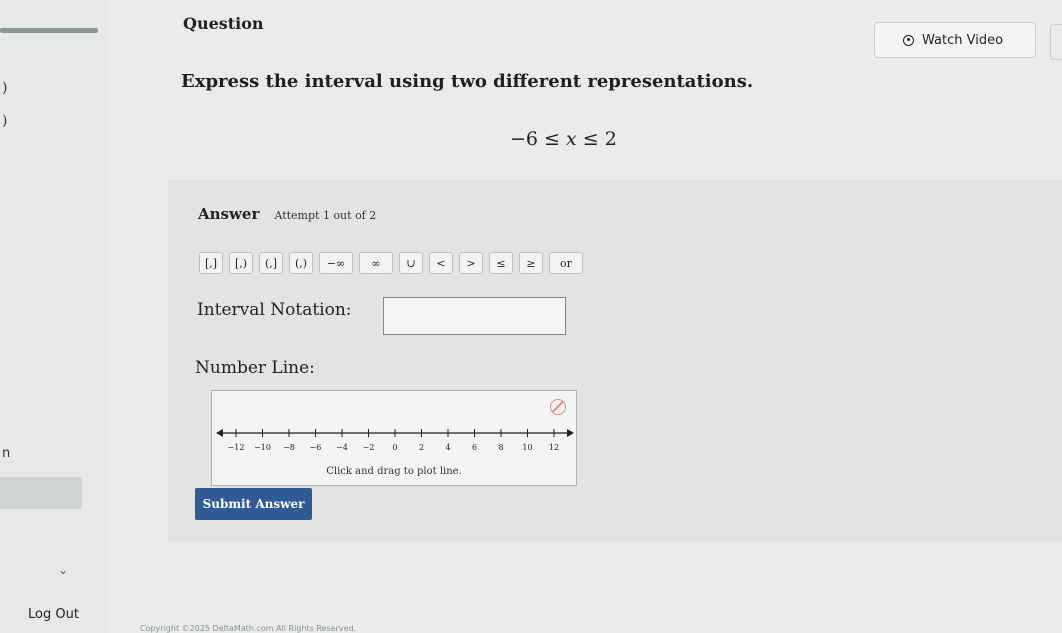 This screenshot has height=633, width=1062. Describe the element at coordinates (241, 263) in the screenshot. I see `closed-open-button: [,)` at that location.